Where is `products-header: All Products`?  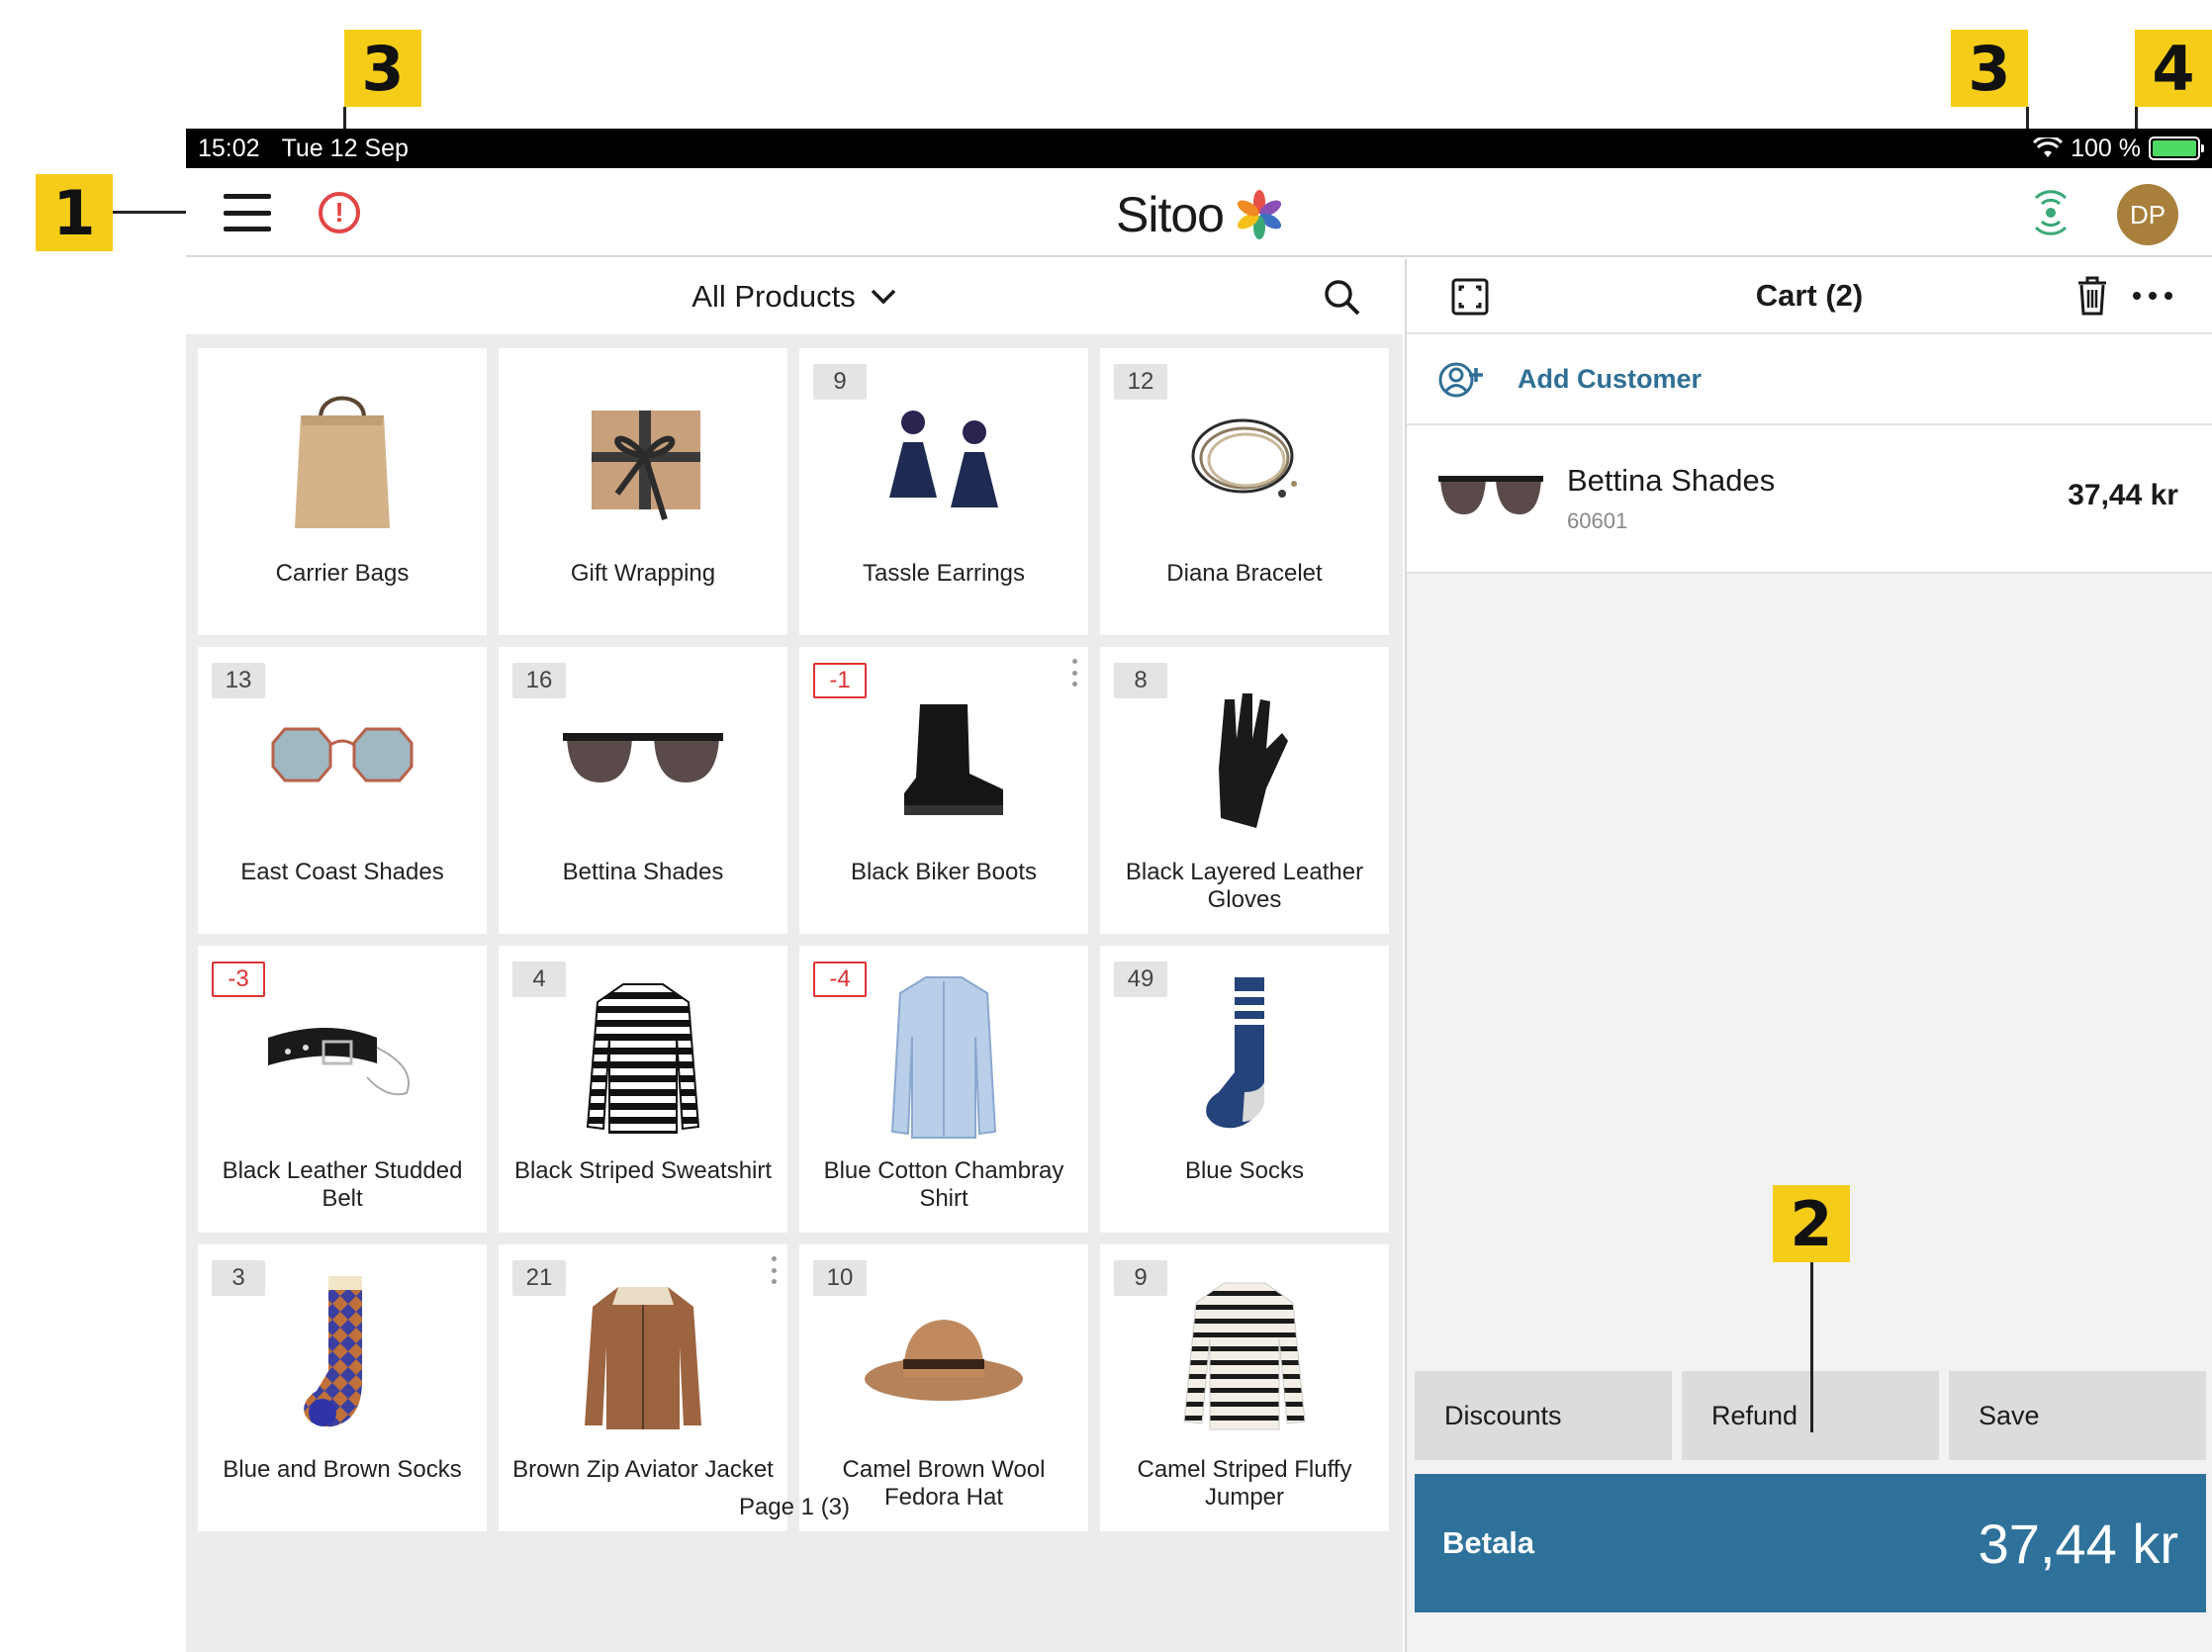 products-header: All Products is located at coordinates (794, 296).